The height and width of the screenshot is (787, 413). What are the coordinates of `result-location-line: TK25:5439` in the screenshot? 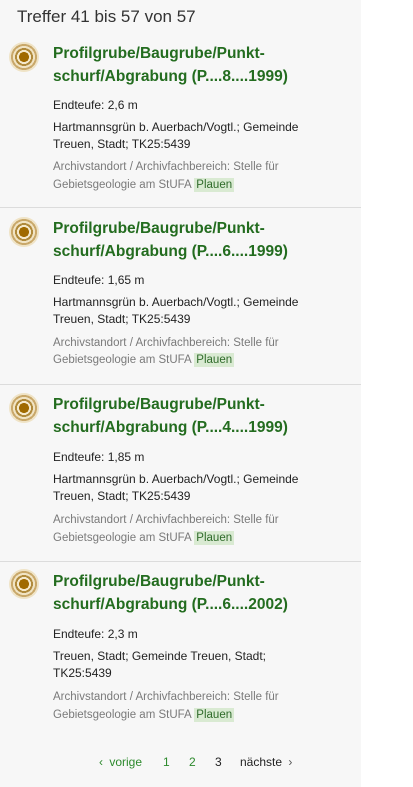 It's located at (82, 673).